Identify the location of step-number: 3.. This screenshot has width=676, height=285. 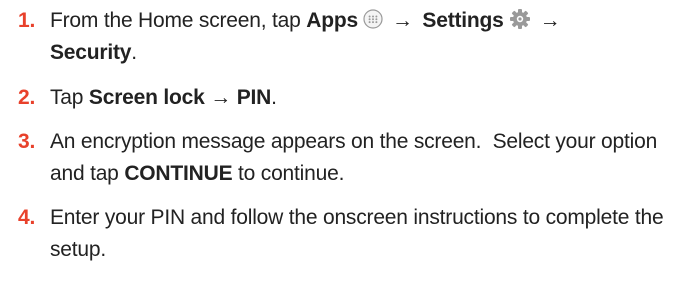
(27, 141).